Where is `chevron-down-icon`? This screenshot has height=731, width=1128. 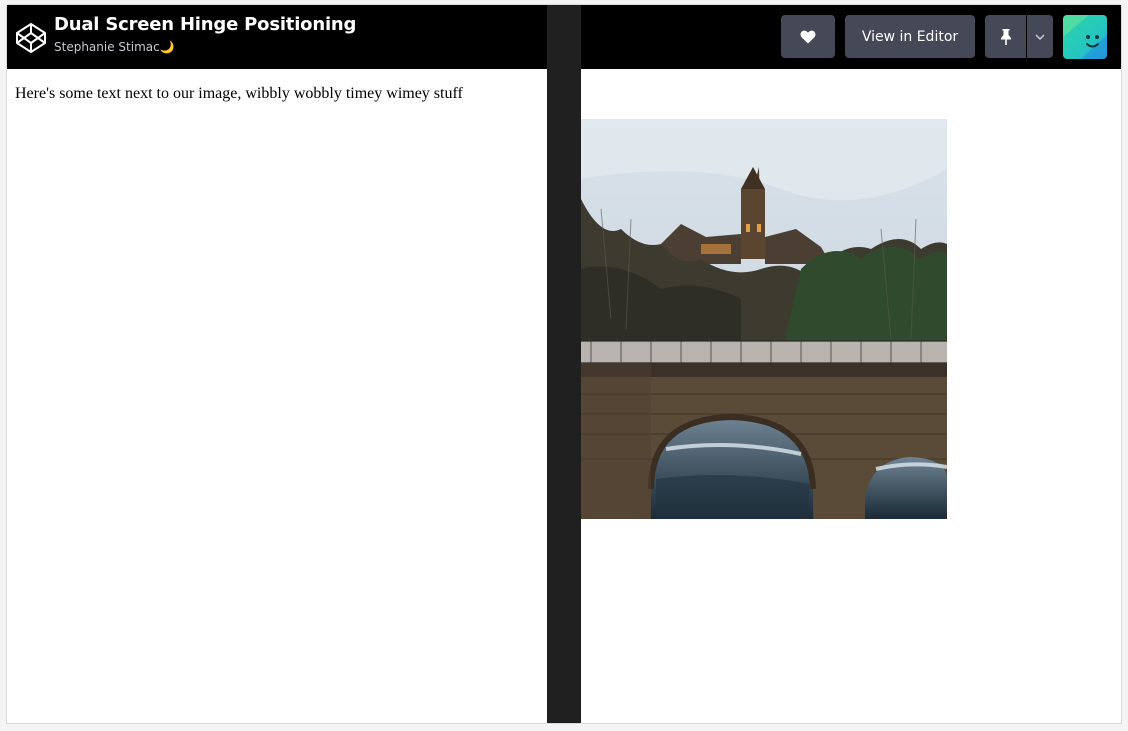
chevron-down-icon is located at coordinates (1040, 36).